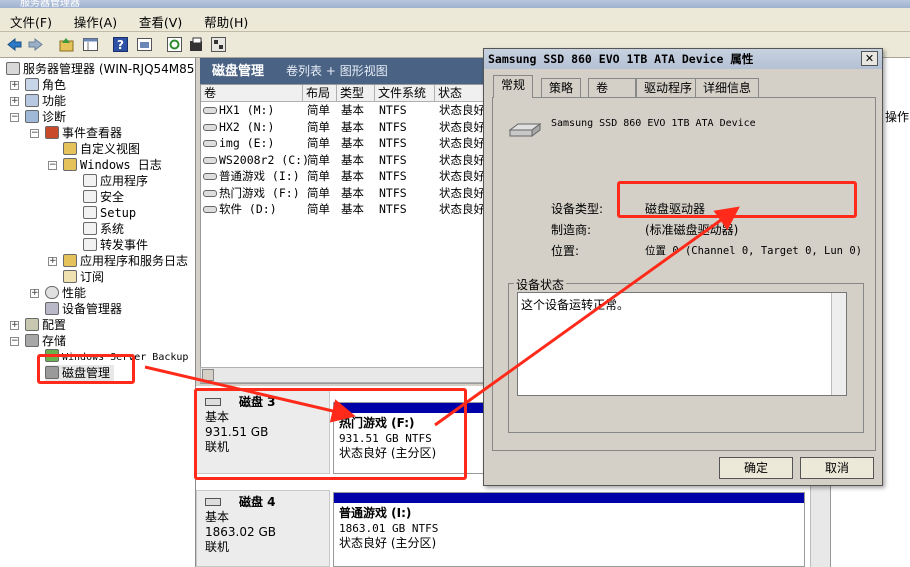  I want to click on disk-4-info: 磁盘 4 基本 1863.02 GB 联机, so click(263, 528).